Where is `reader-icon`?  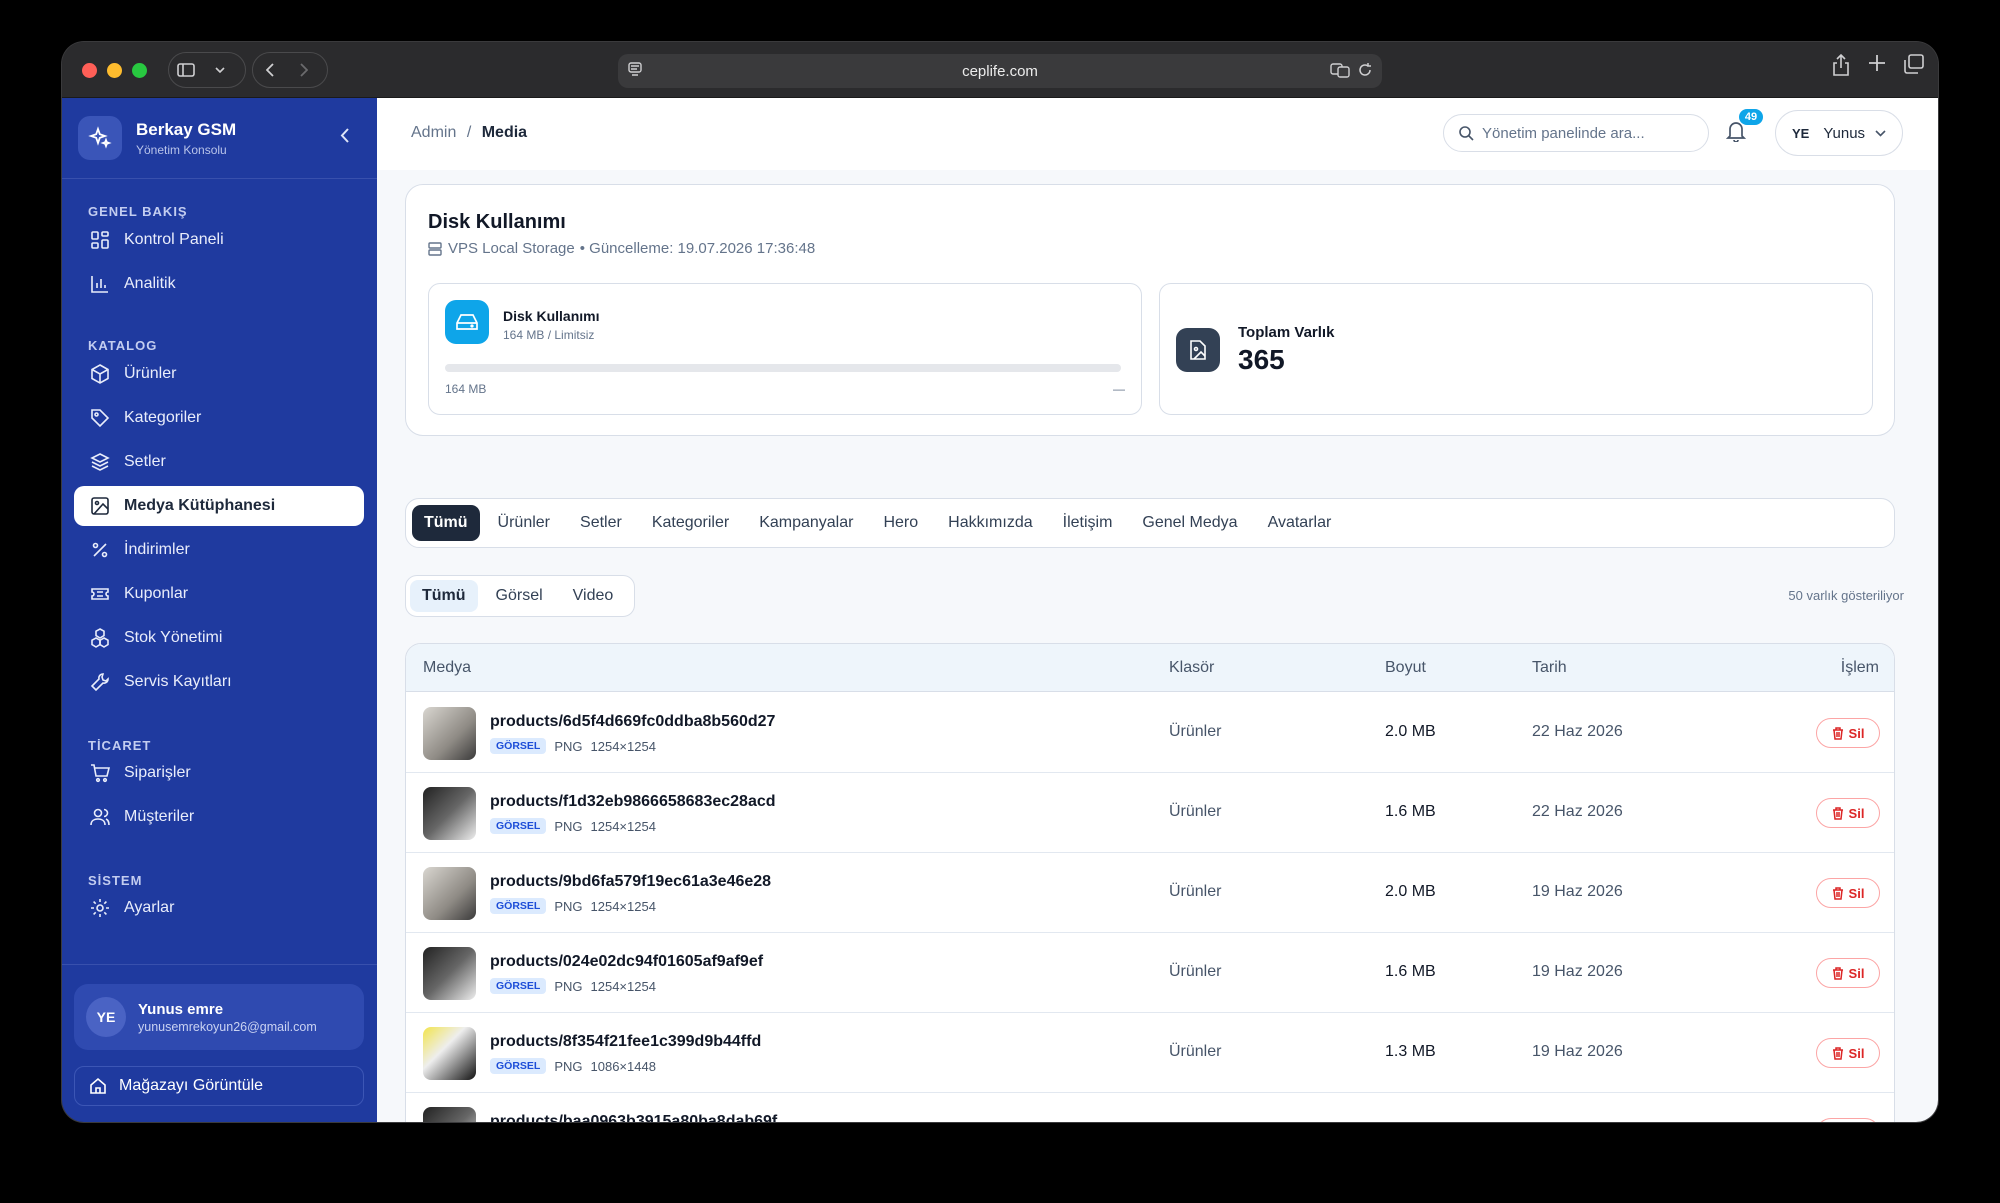 reader-icon is located at coordinates (635, 72).